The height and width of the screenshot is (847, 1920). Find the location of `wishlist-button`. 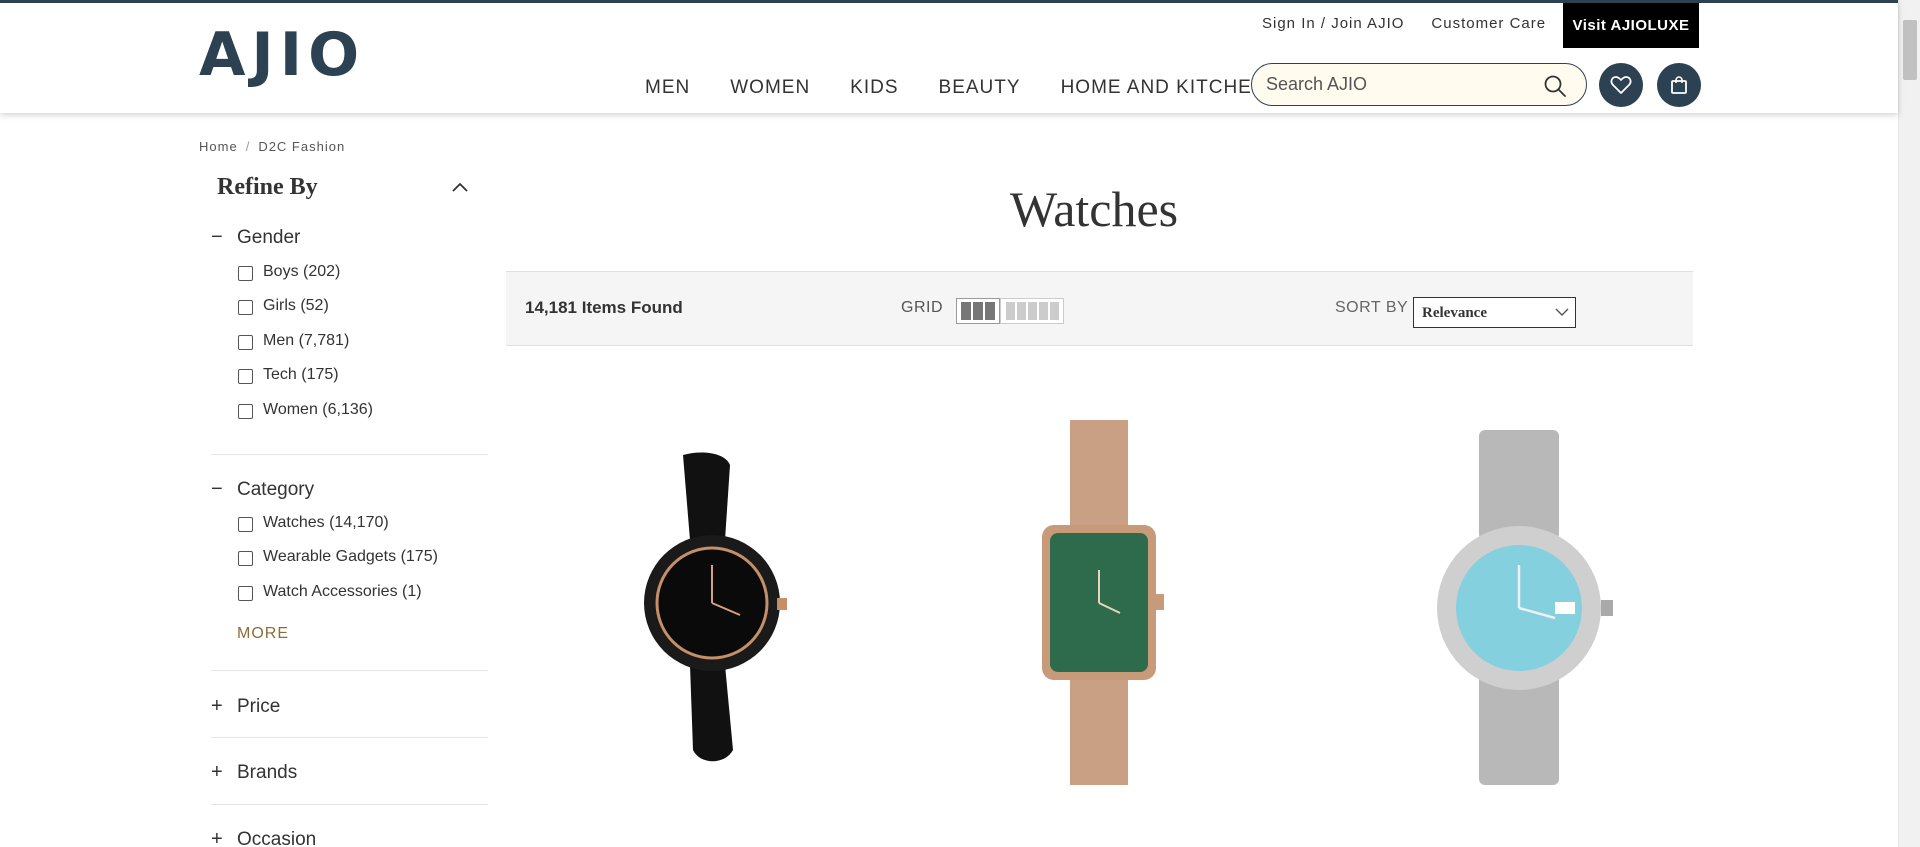

wishlist-button is located at coordinates (1621, 85).